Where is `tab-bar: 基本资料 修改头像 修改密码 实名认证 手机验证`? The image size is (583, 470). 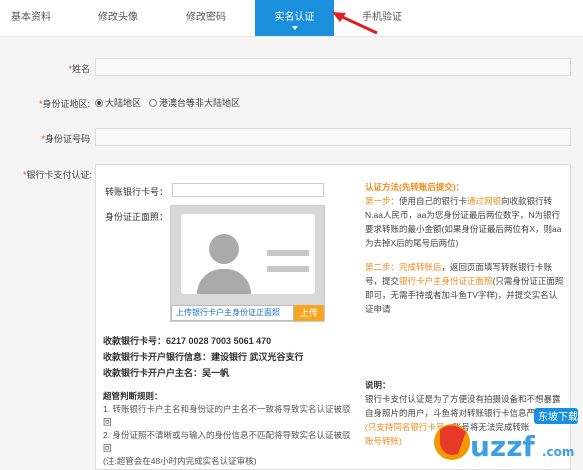 tab-bar: 基本资料 修改头像 修改密码 实名认证 手机验证 is located at coordinates (291, 18).